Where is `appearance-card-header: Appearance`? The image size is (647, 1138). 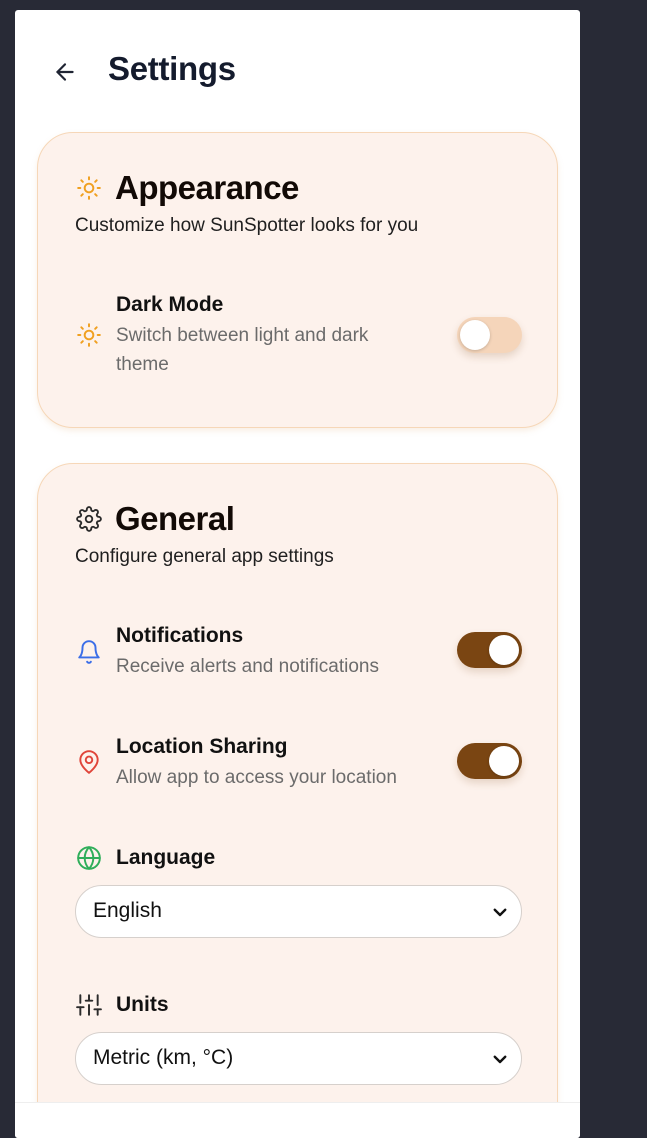
appearance-card-header: Appearance is located at coordinates (187, 188).